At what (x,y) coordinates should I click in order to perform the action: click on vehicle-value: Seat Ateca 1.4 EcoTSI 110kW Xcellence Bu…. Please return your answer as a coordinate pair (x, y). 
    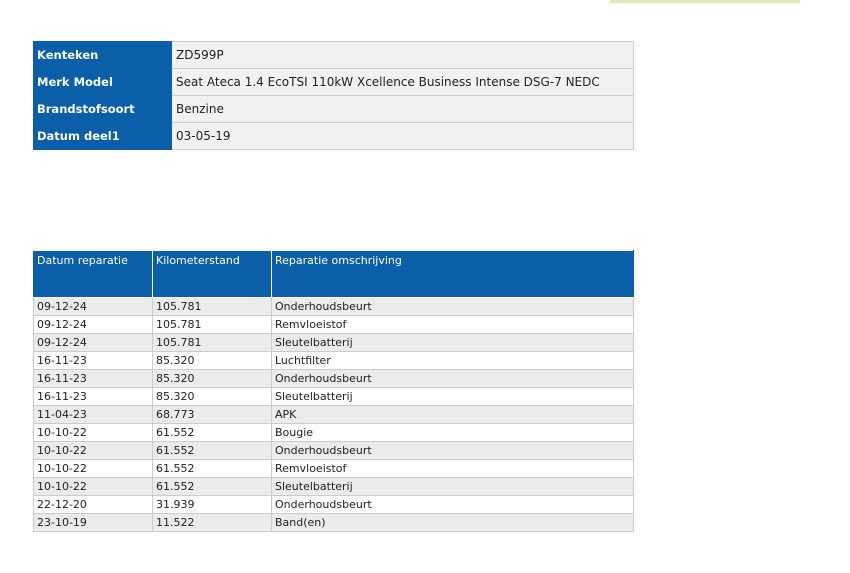
    Looking at the image, I should click on (402, 82).